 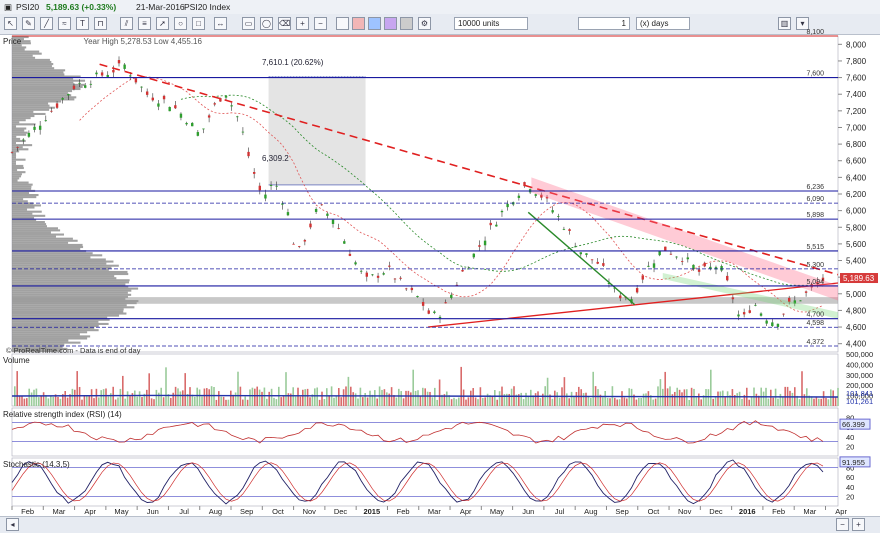 I want to click on level-label: 6,090, so click(x=815, y=199).